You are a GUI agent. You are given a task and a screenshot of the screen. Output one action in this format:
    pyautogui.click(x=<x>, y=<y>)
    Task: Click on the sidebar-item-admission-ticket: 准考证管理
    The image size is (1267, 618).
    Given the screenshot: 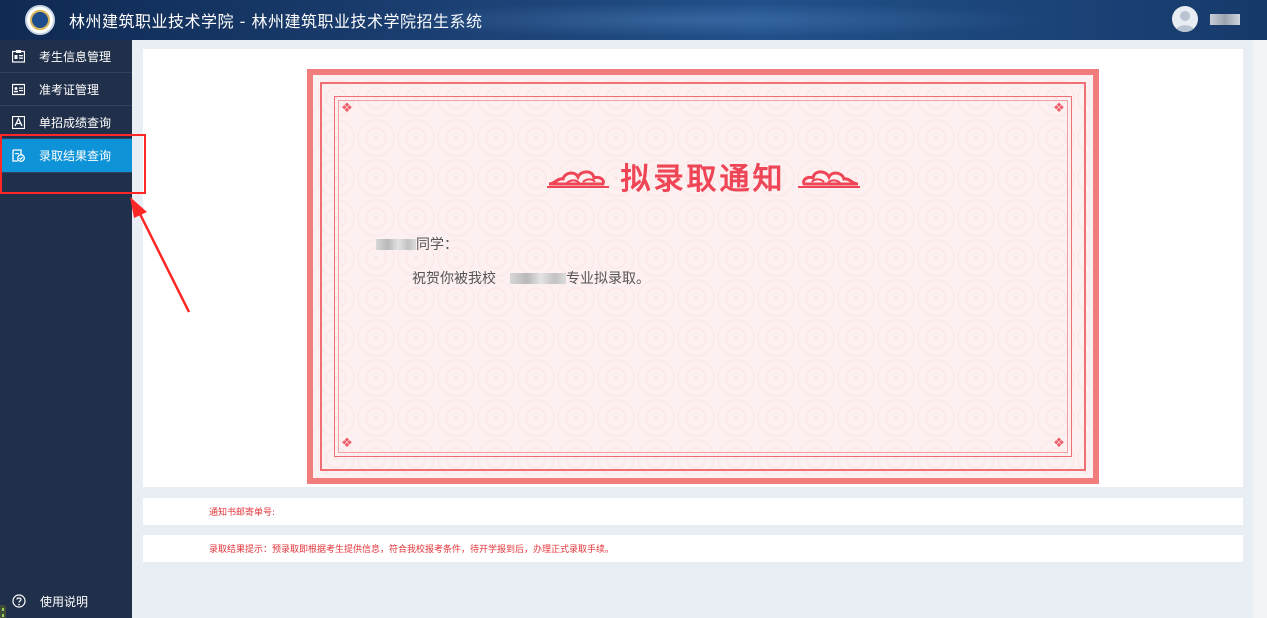 What is the action you would take?
    pyautogui.click(x=66, y=89)
    